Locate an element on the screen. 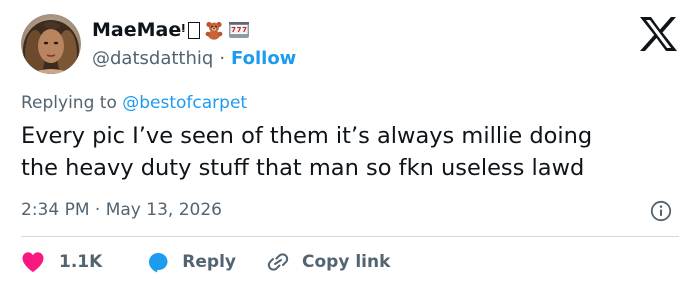  author-handle-row: @datsdatthiq · Follow is located at coordinates (194, 58).